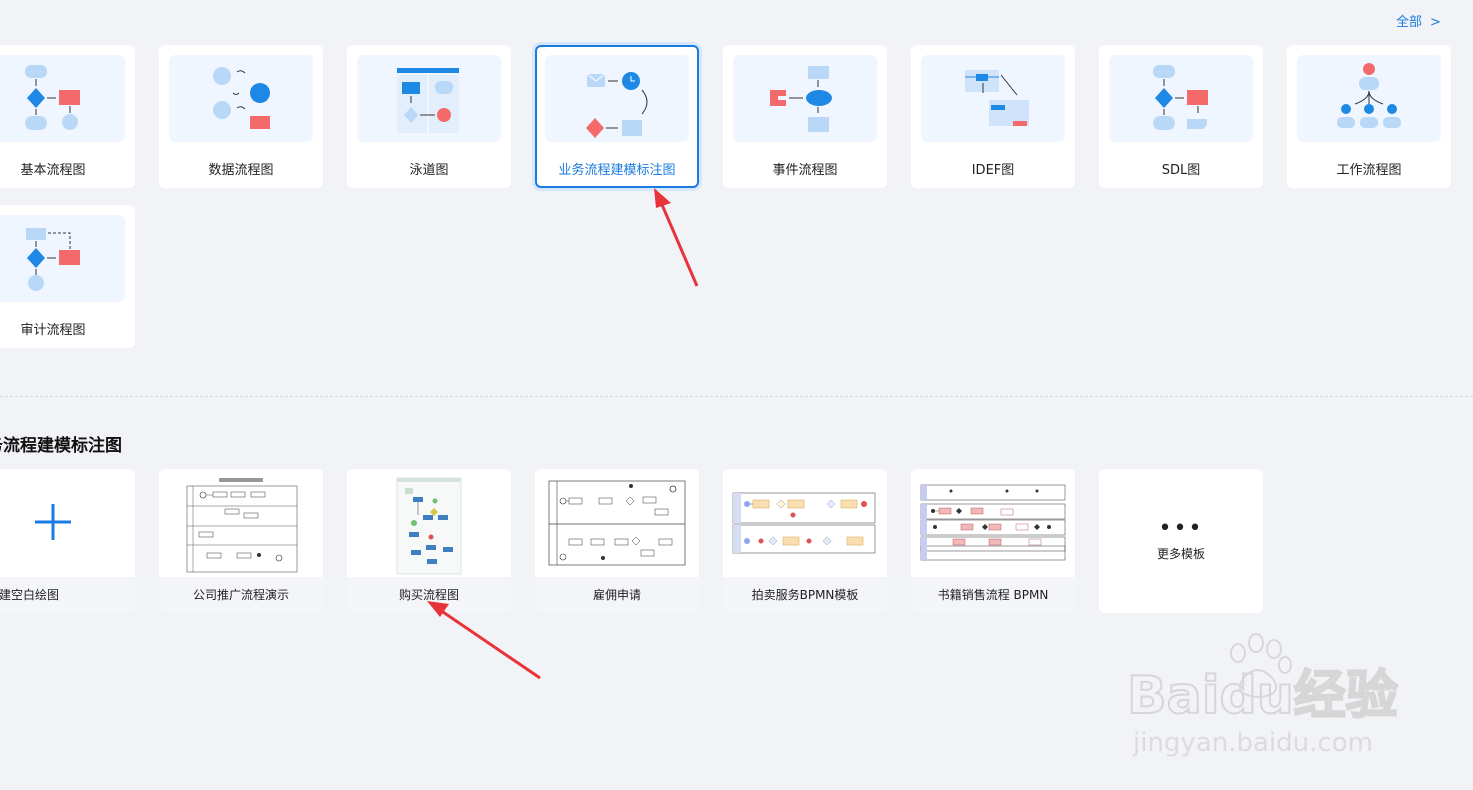 This screenshot has height=790, width=1473. I want to click on baidu-jingyan-watermark: Baidu经验 jingyan.baidu.com, so click(1270, 694).